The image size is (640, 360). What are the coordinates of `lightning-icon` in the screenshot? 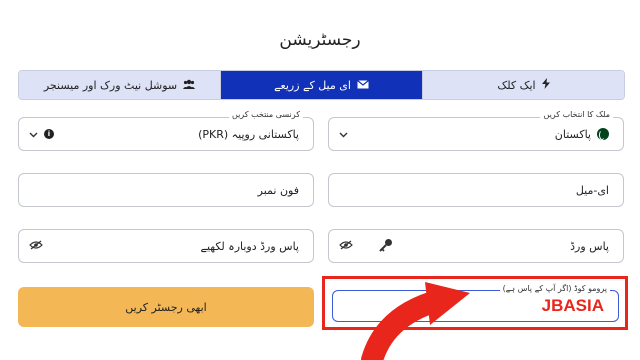 It's located at (545, 85).